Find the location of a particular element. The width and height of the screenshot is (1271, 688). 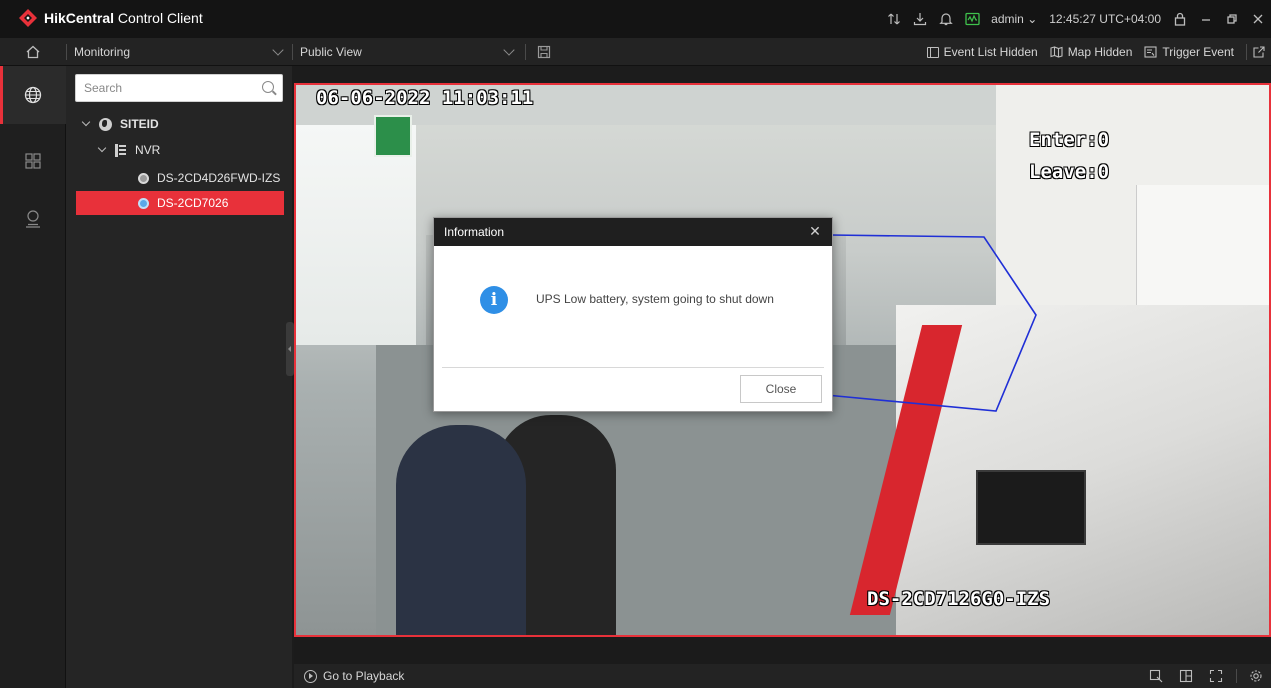

module-select: Monitoring is located at coordinates (180, 52).